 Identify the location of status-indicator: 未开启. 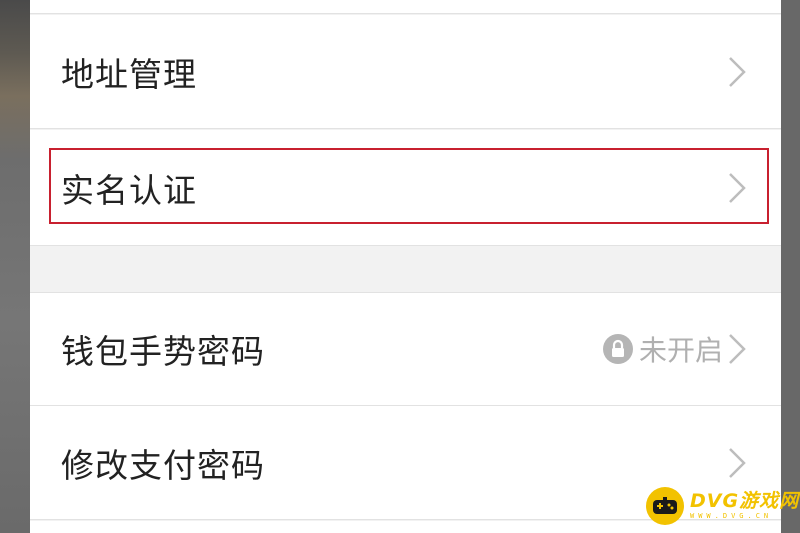
(662, 349).